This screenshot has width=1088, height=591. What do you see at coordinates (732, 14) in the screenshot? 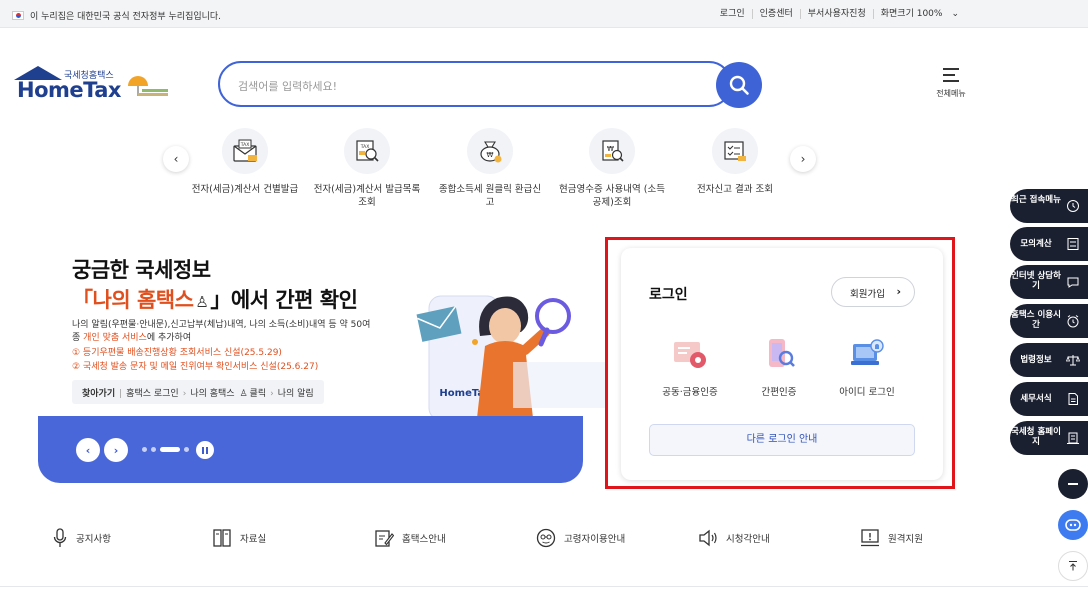
I see `top-link-login: 로그인` at bounding box center [732, 14].